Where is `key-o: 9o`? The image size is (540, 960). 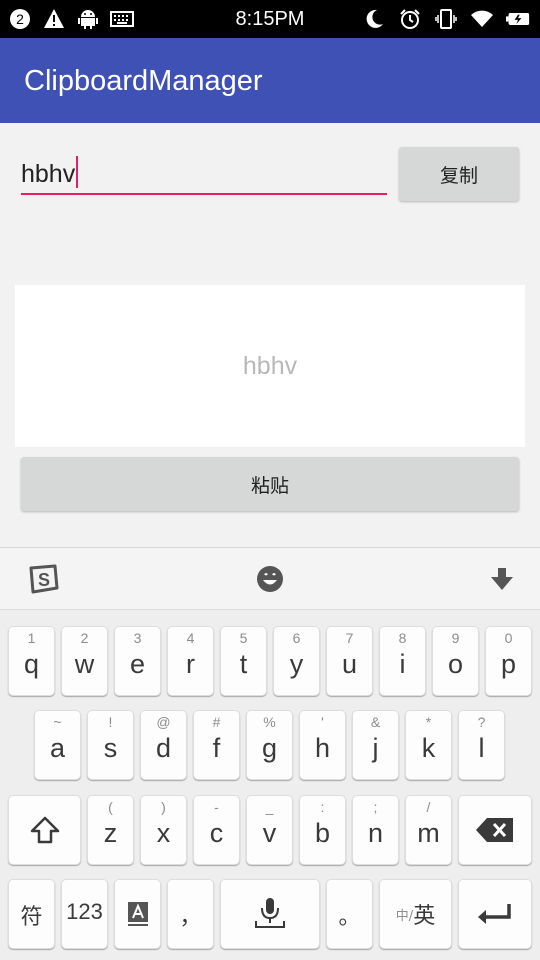 key-o: 9o is located at coordinates (455, 661).